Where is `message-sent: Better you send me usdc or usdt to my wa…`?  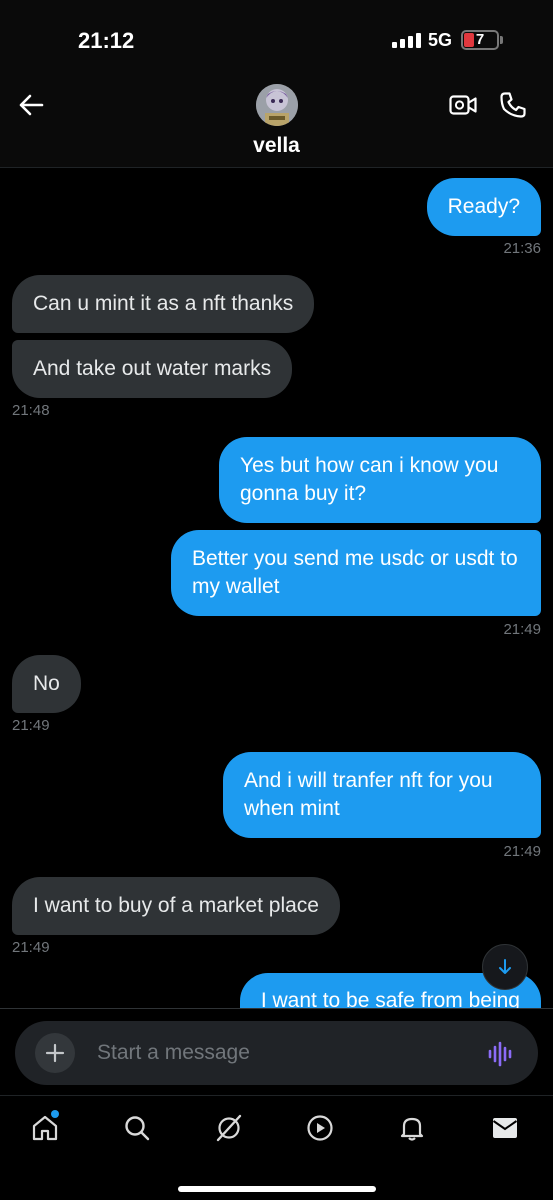 message-sent: Better you send me usdc or usdt to my wa… is located at coordinates (356, 573).